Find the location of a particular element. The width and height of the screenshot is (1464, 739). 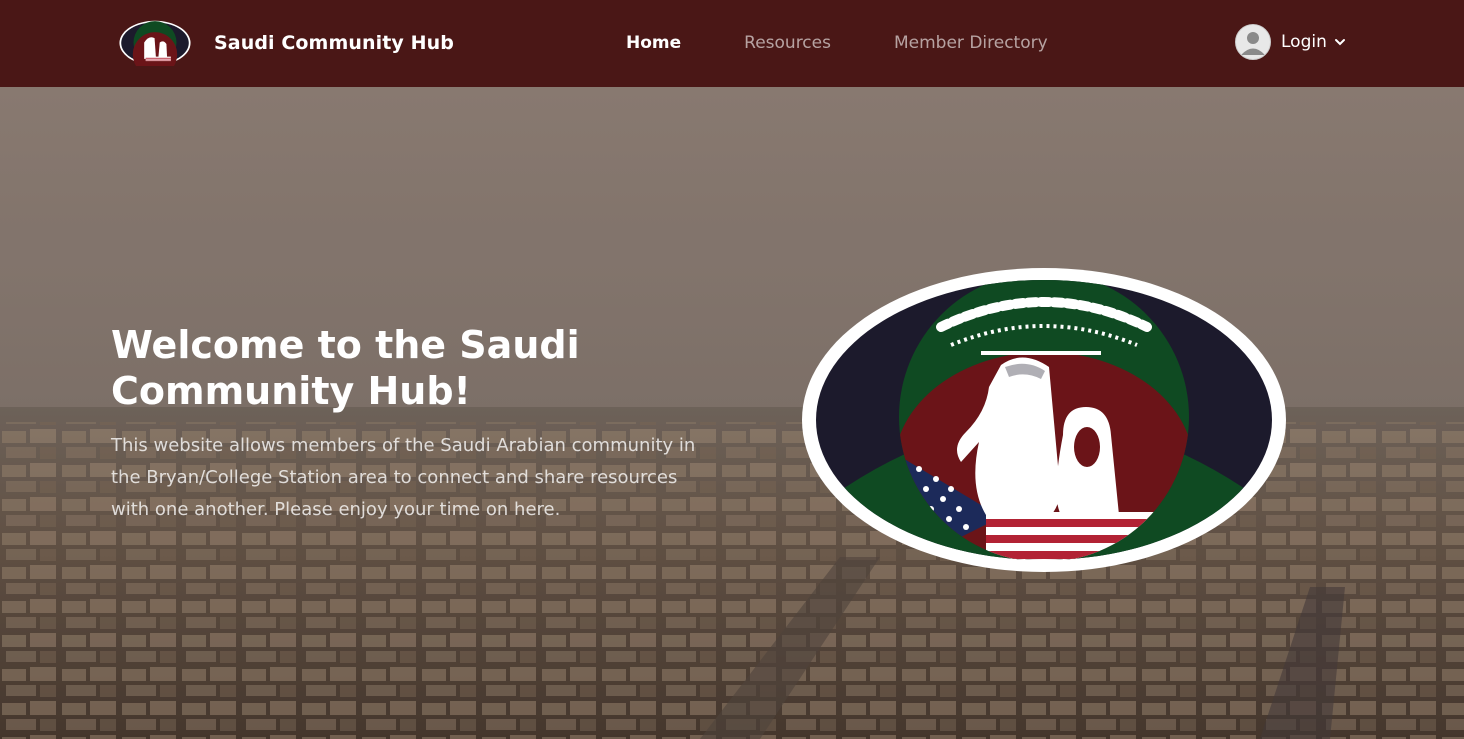

user-avatar-icon is located at coordinates (1253, 42).